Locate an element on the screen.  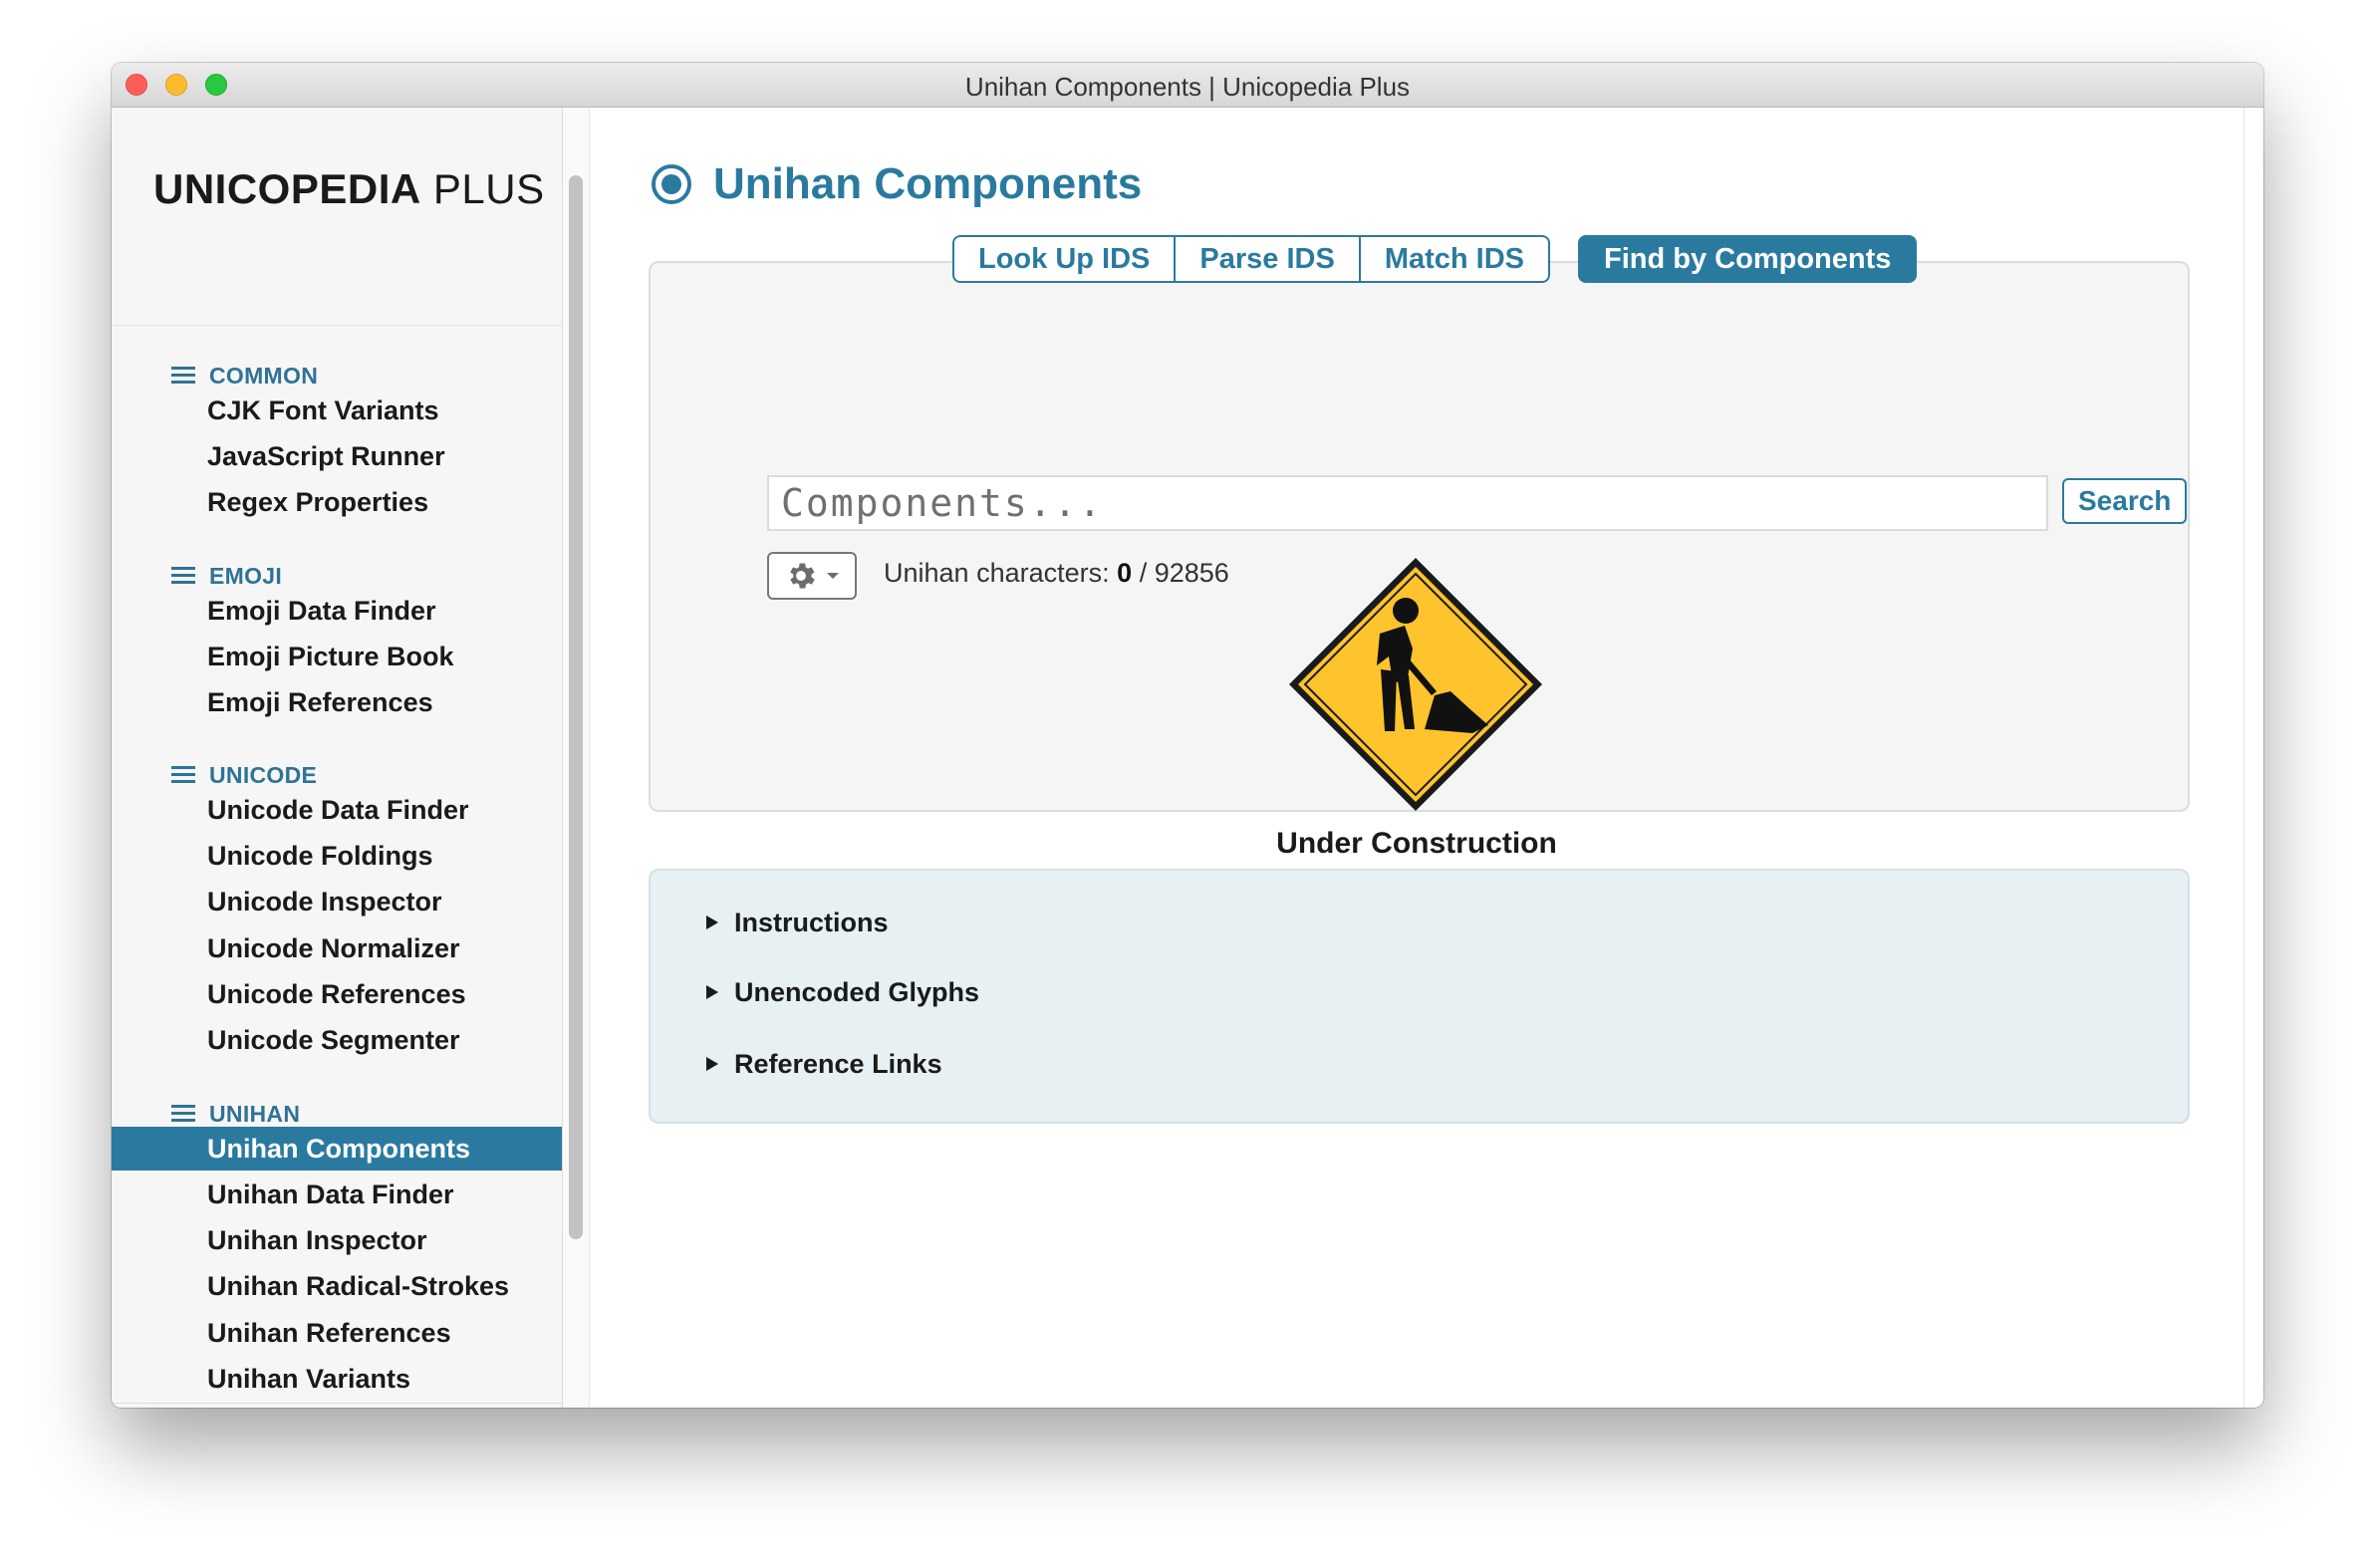
sidebar-scrollbar-thumb is located at coordinates (576, 707).